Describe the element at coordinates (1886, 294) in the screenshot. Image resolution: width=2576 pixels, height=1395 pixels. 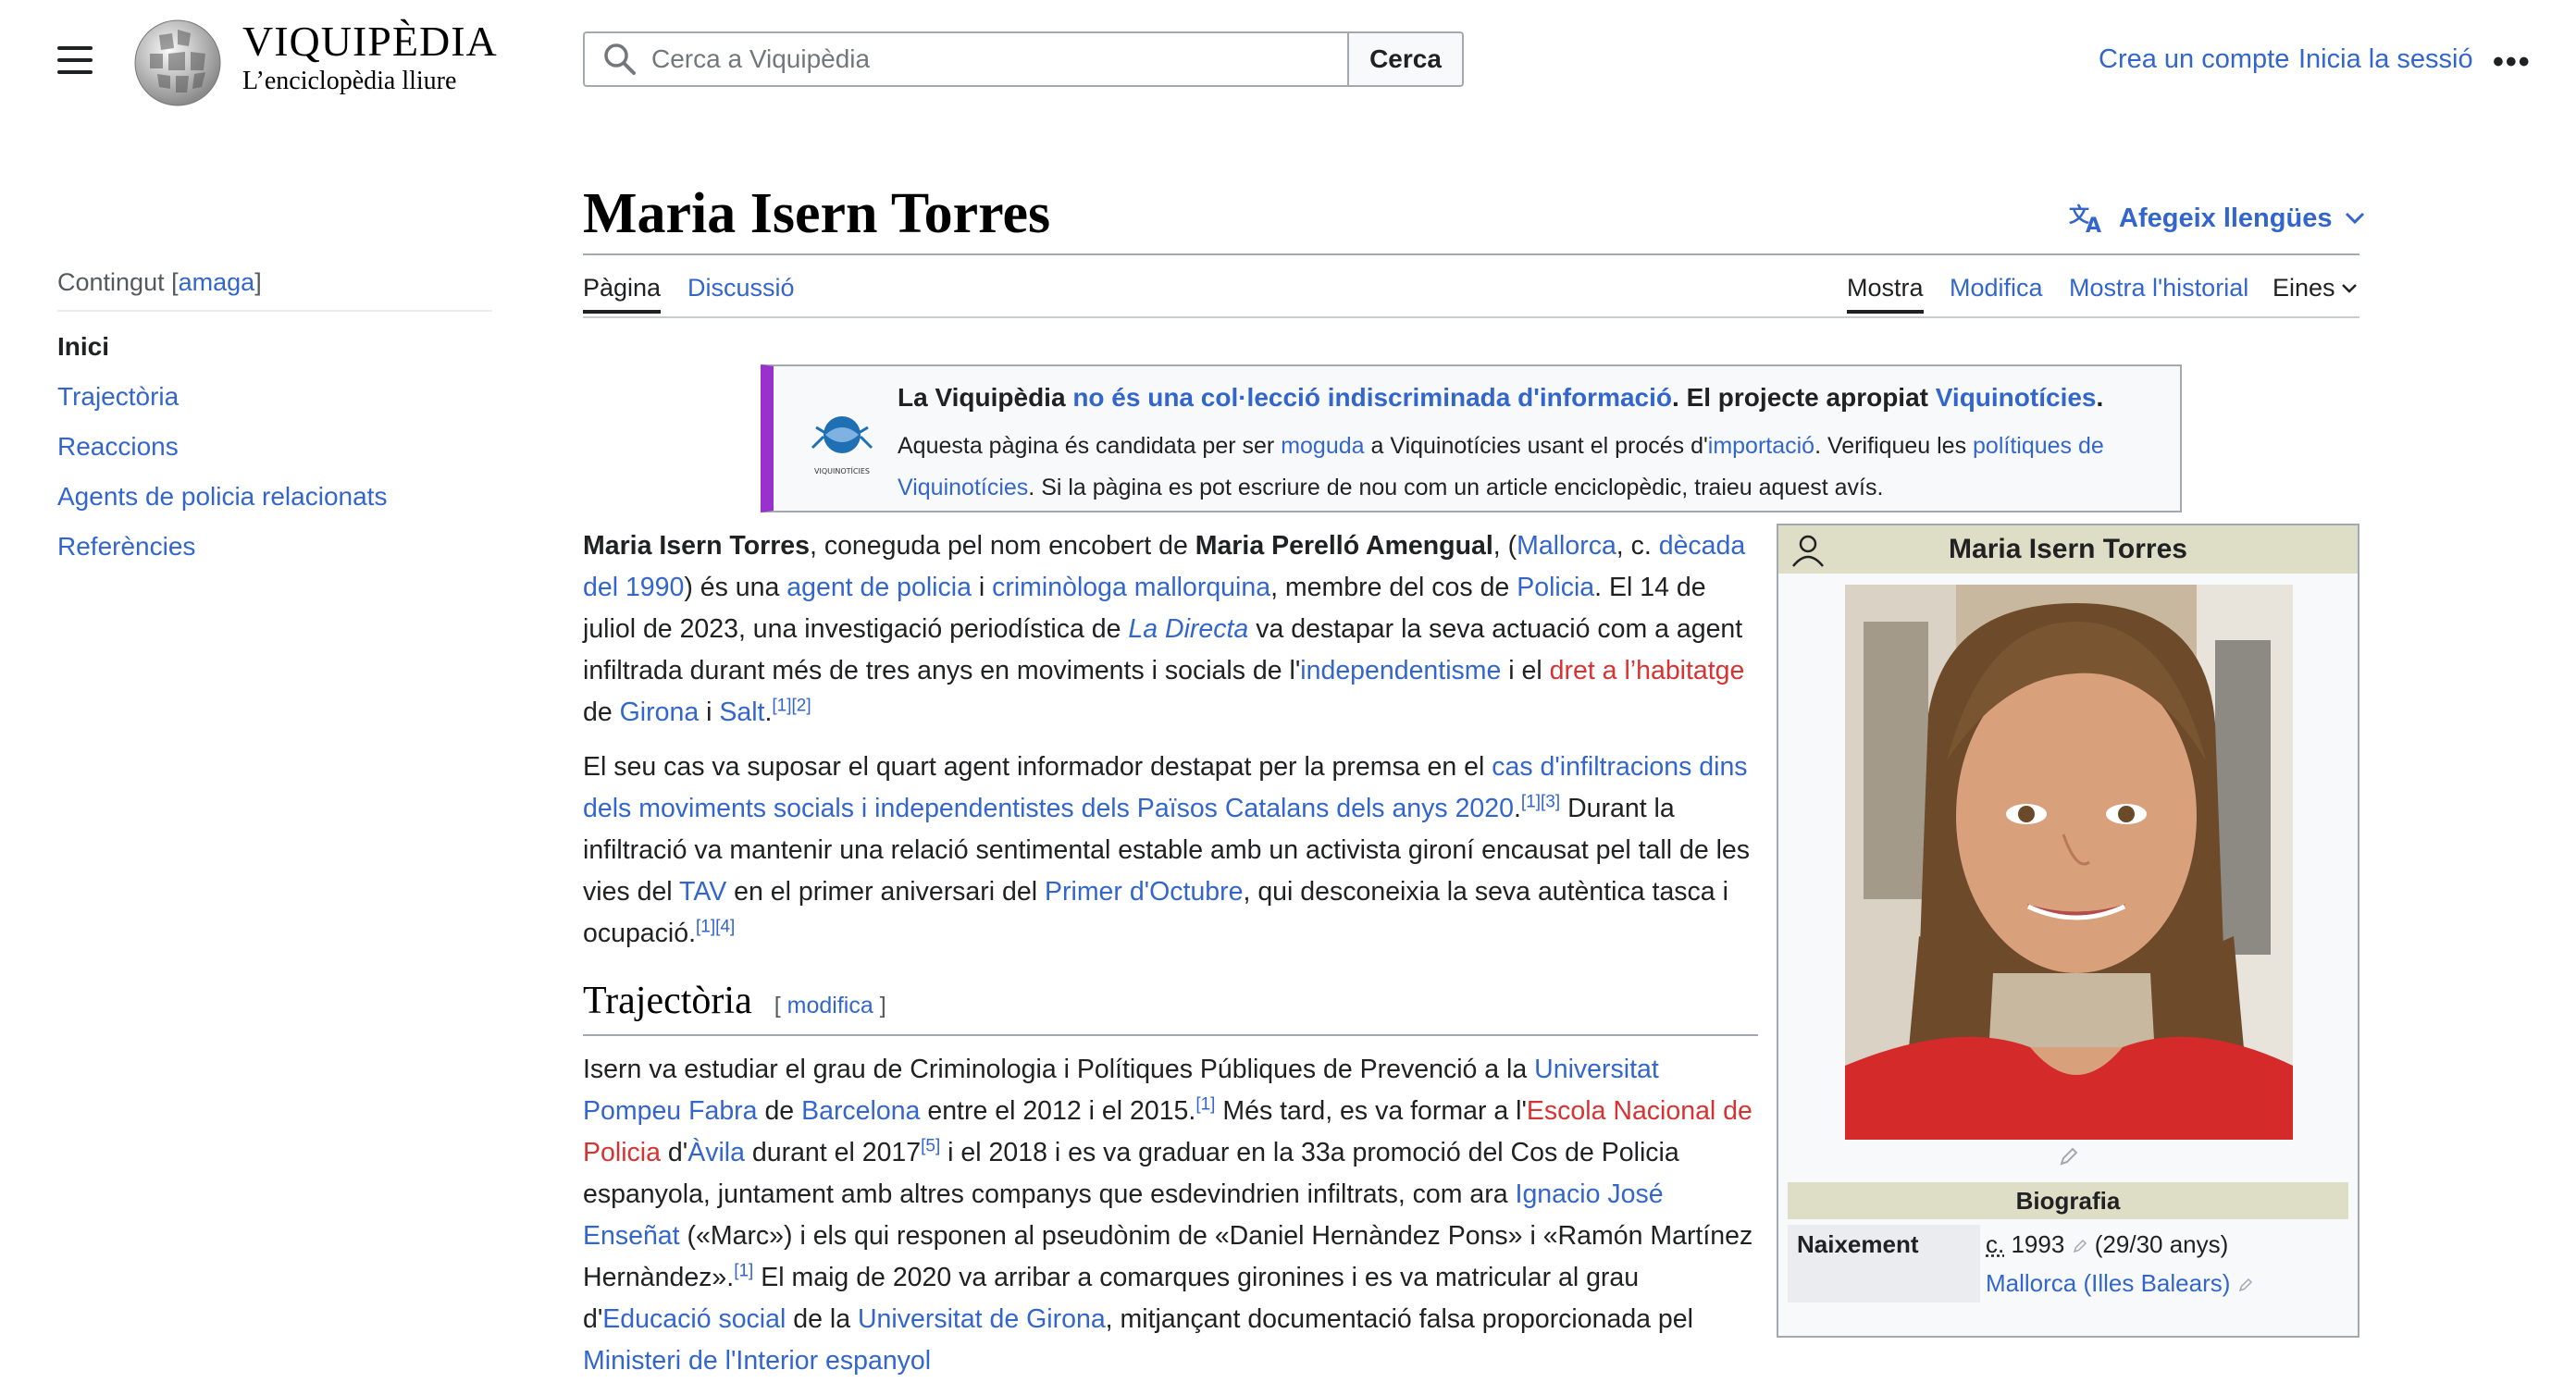
I see `tab-read: Mostra` at that location.